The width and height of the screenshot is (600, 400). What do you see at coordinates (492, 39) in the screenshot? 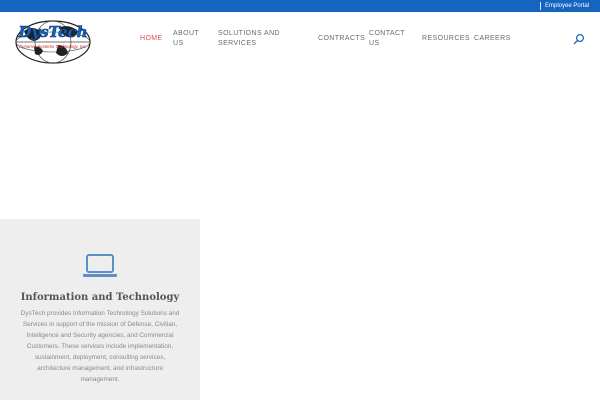
I see `nav-careers: CAREERS` at bounding box center [492, 39].